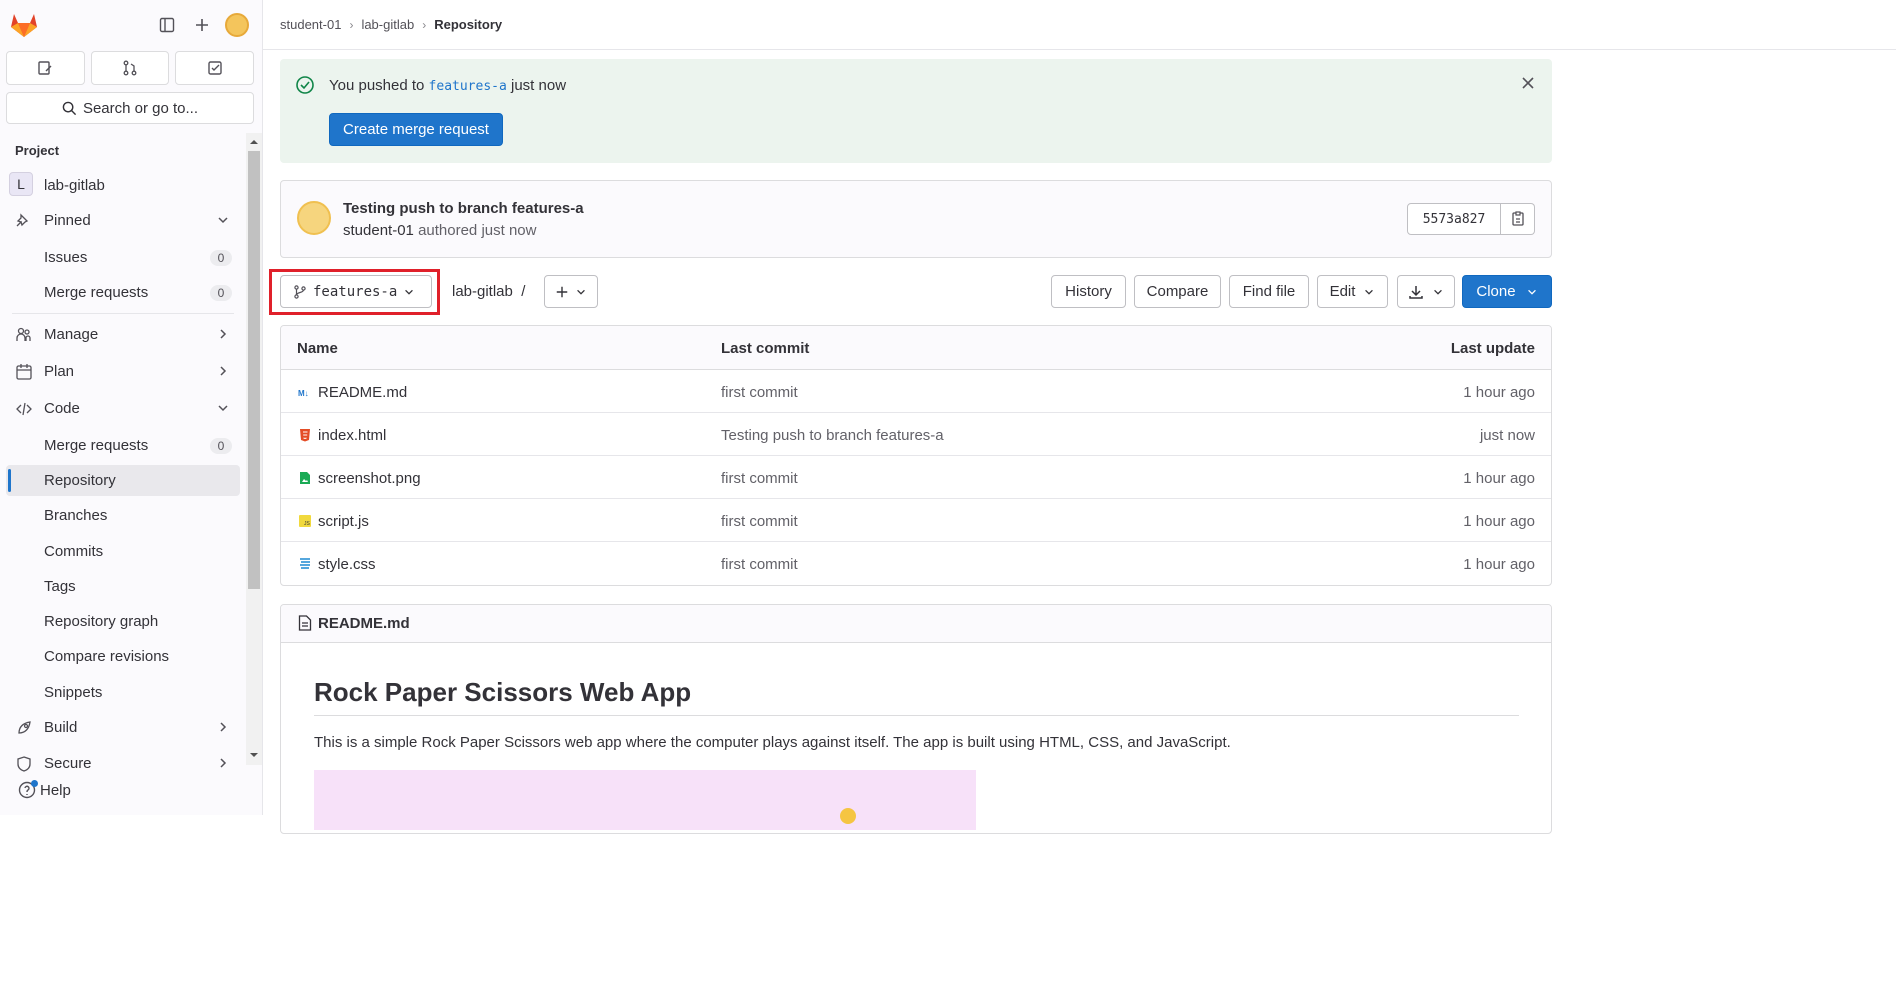 The height and width of the screenshot is (985, 1896). Describe the element at coordinates (916, 520) in the screenshot. I see `table-row: JS script.js first commit 1 hour ago` at that location.